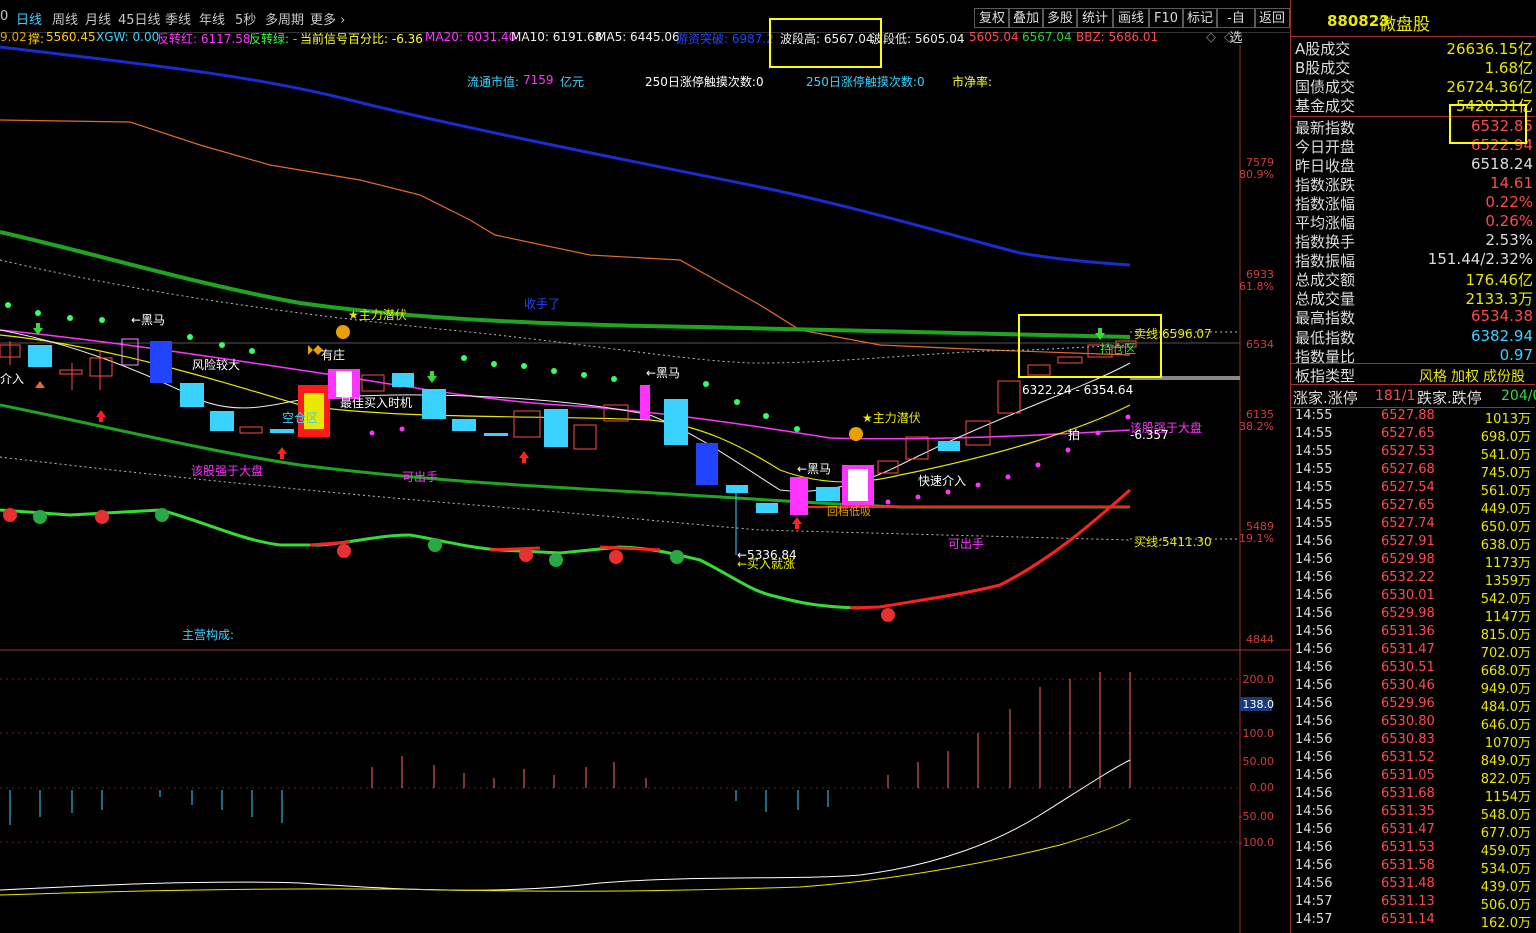 The image size is (1536, 933). Describe the element at coordinates (1413, 489) in the screenshot. I see `tick-row: 14:55 6527.54 561.0万` at that location.